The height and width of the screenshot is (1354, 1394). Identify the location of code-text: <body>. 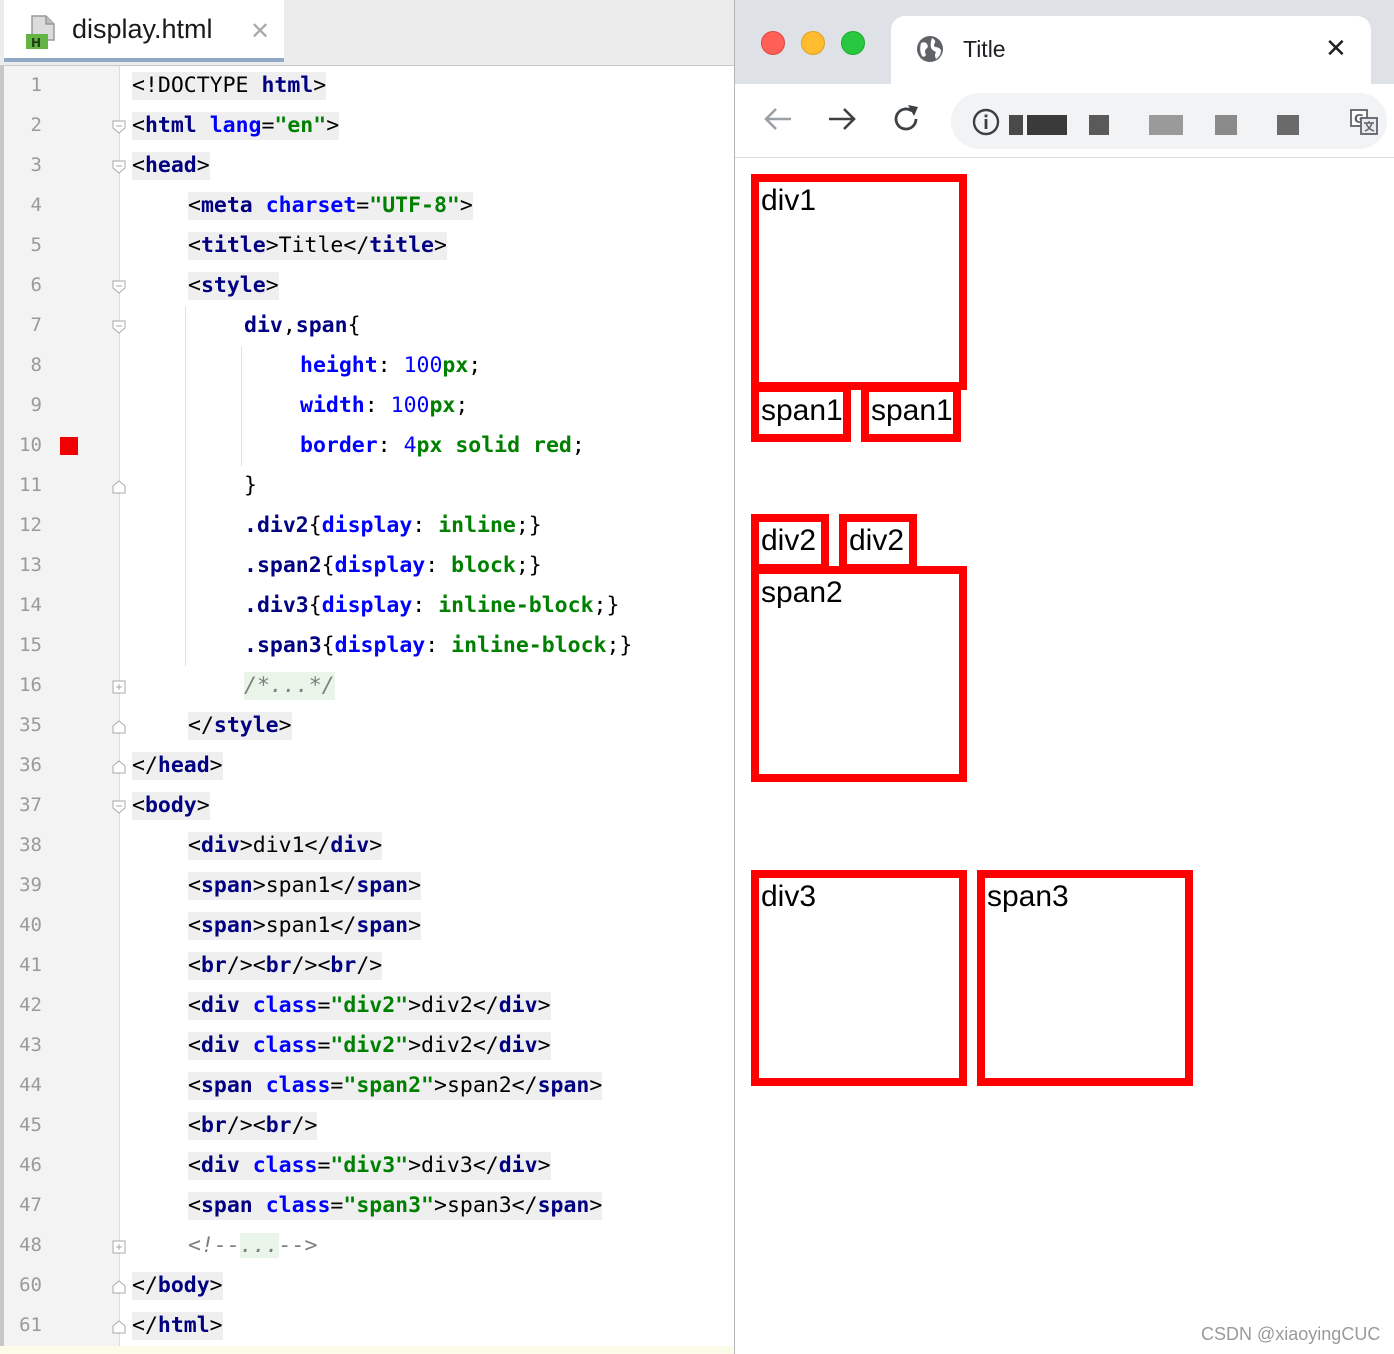
(171, 806).